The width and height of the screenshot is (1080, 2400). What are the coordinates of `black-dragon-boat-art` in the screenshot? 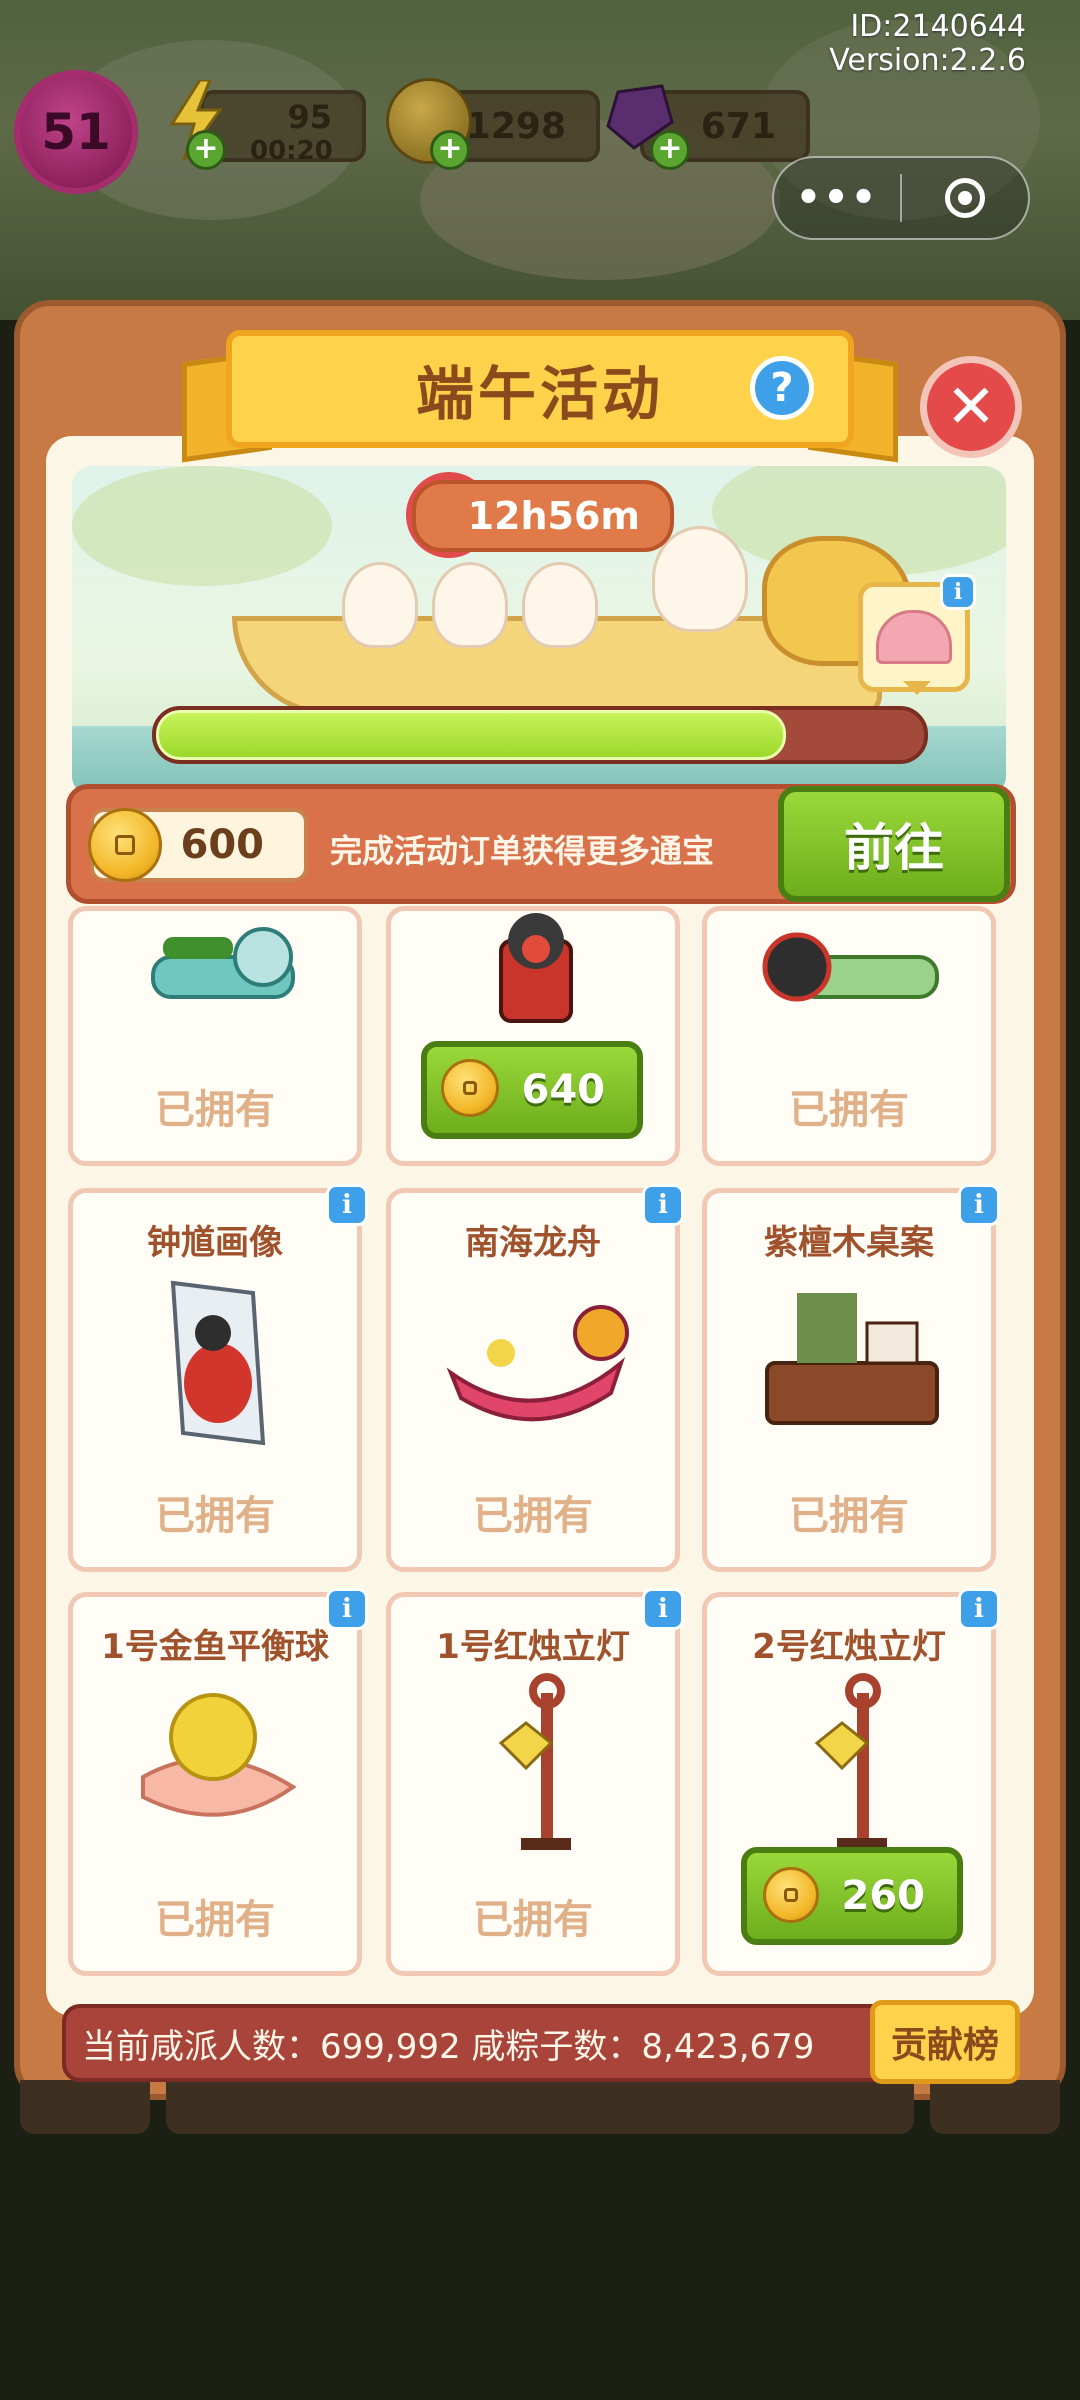 It's located at (852, 972).